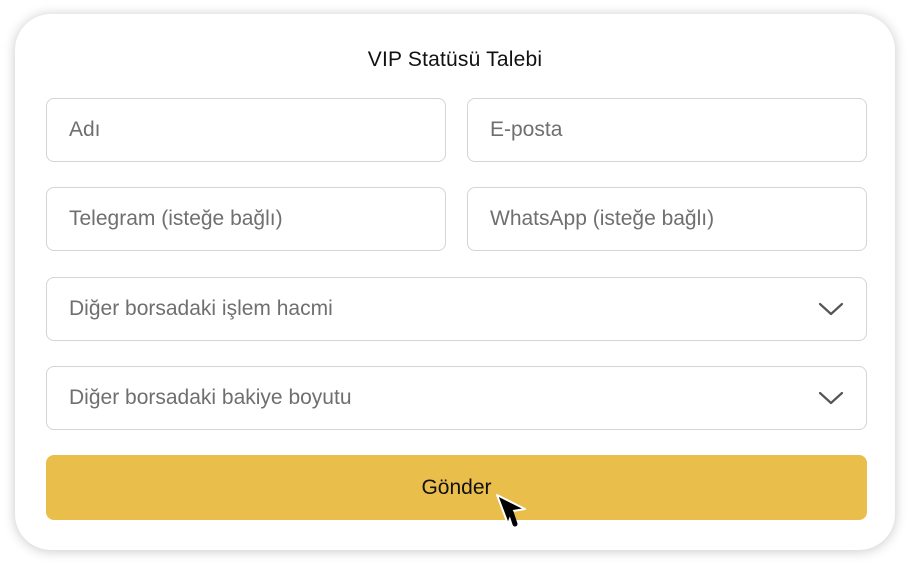  Describe the element at coordinates (512, 513) in the screenshot. I see `mouse-cursor-icon` at that location.